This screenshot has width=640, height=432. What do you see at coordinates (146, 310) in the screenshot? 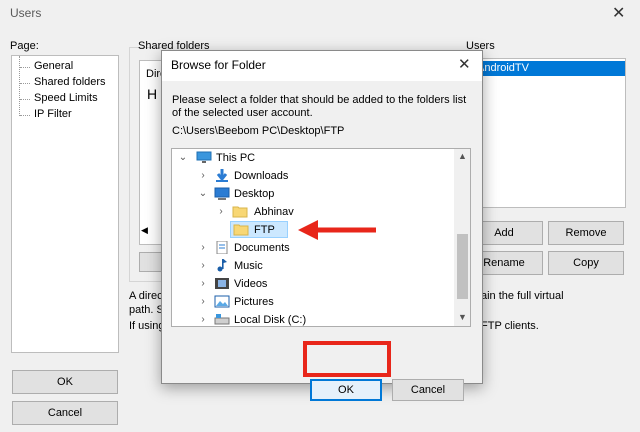
I see `description-text: path. S` at bounding box center [146, 310].